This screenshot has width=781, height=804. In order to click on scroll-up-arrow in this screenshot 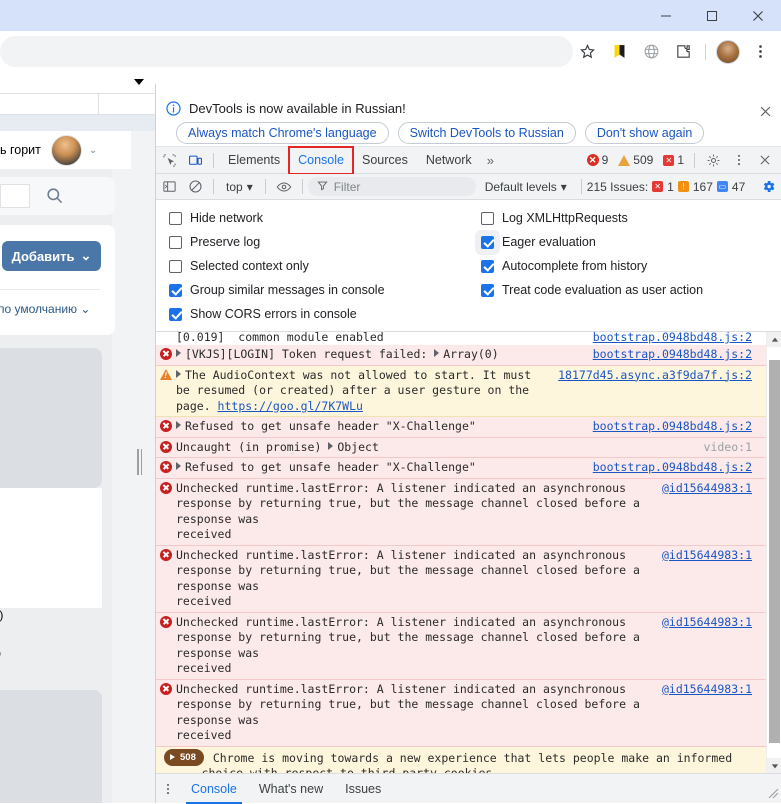, I will do `click(774, 339)`.